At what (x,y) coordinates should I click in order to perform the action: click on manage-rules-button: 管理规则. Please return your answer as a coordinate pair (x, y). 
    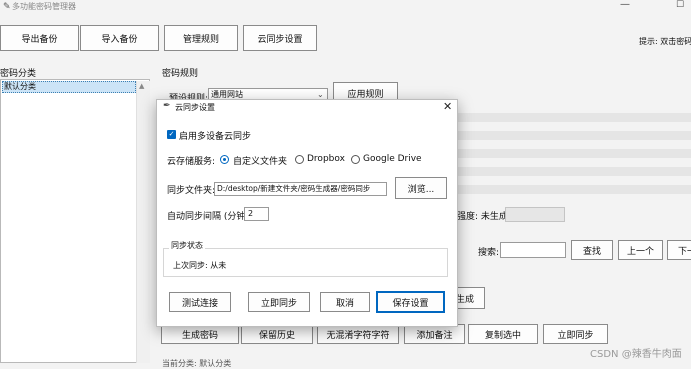
    Looking at the image, I should click on (201, 38).